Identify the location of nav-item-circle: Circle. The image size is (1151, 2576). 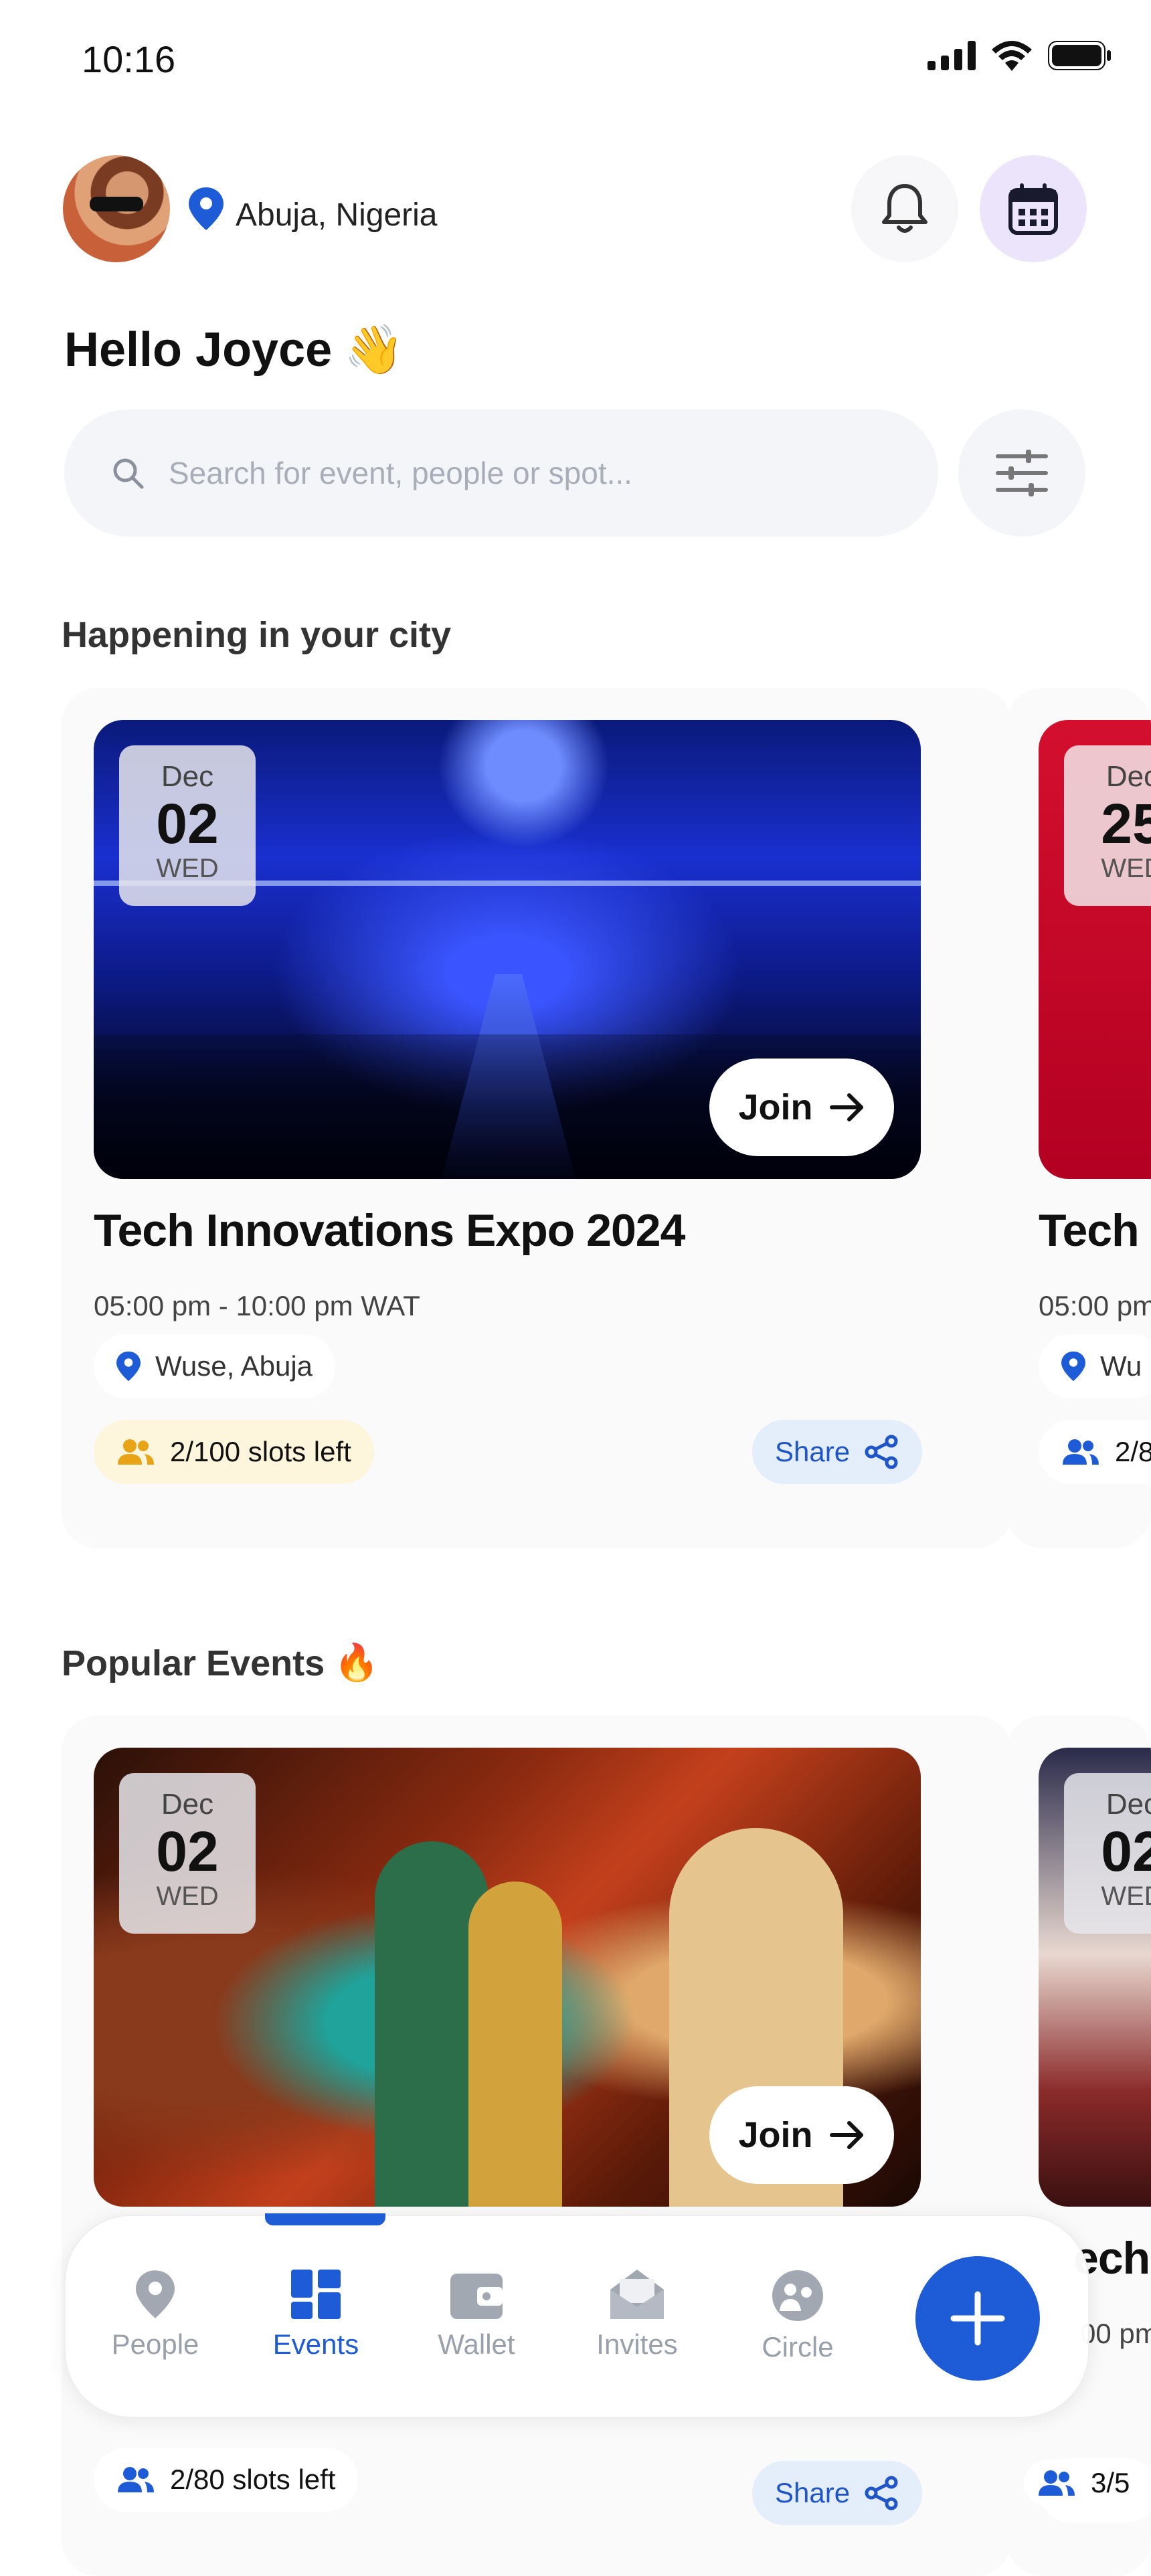
(797, 2316).